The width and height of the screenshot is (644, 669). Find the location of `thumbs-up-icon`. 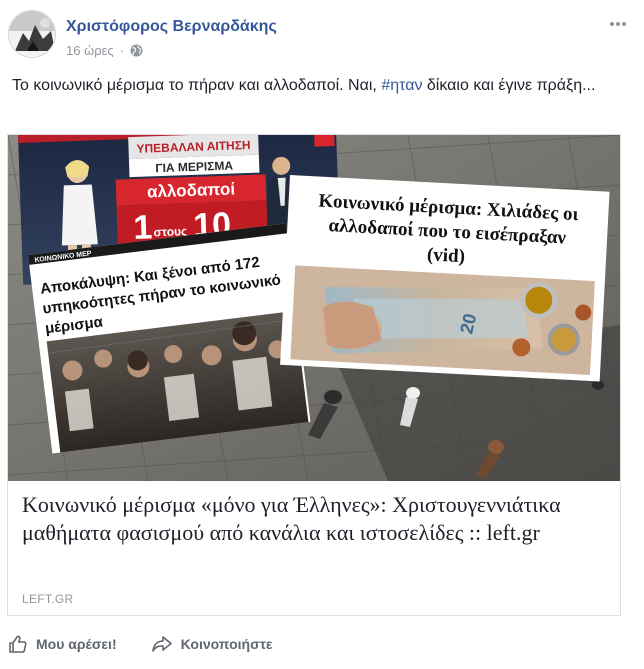

thumbs-up-icon is located at coordinates (18, 644).